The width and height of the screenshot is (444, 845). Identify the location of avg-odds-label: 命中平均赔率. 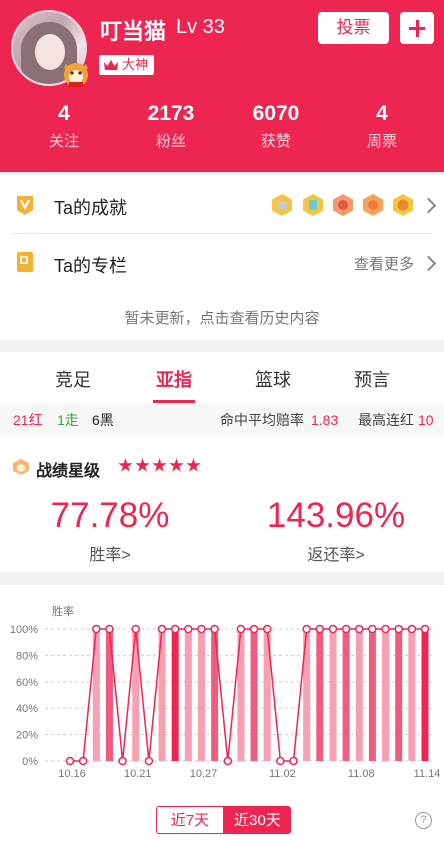
(262, 420).